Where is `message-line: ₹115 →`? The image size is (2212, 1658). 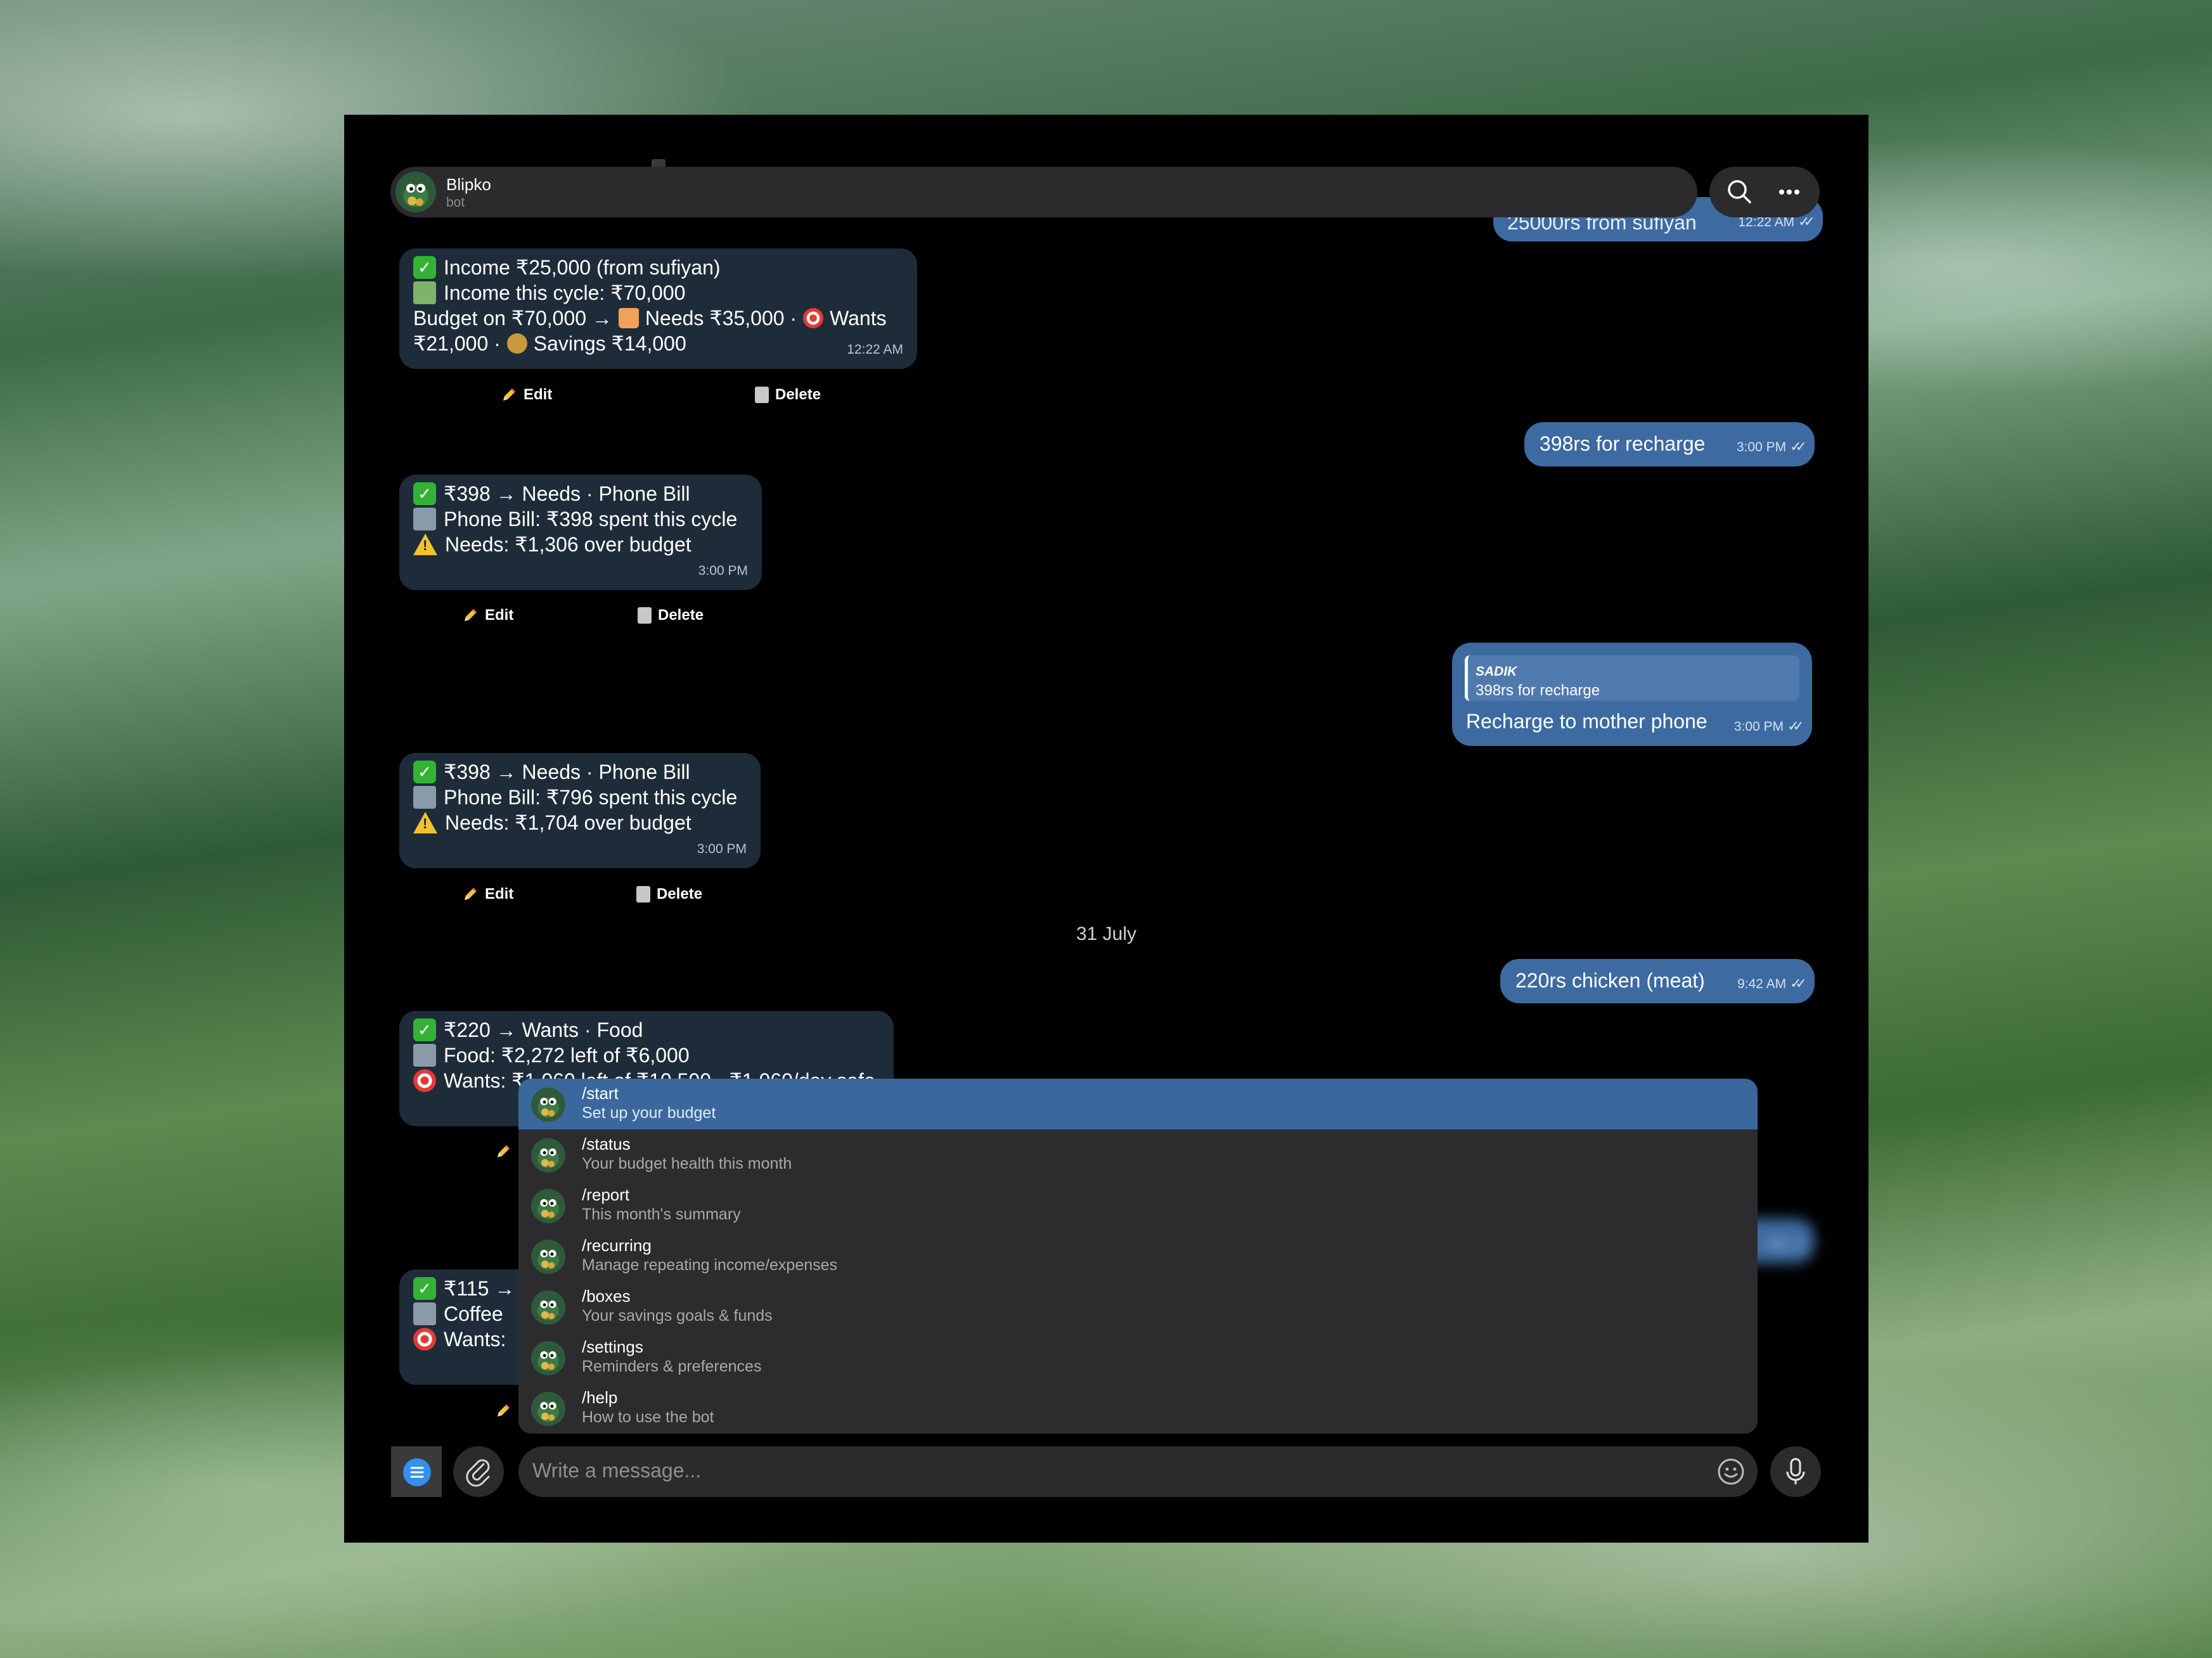
message-line: ₹115 → is located at coordinates (480, 1288).